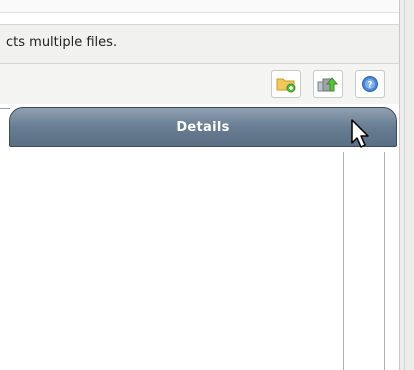  Describe the element at coordinates (199, 85) in the screenshot. I see `toolbar: ?` at that location.